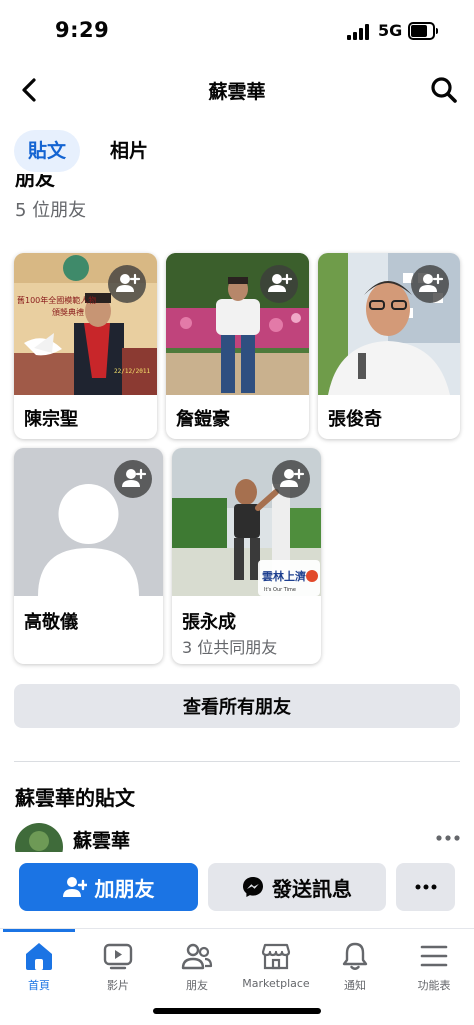 This screenshot has width=474, height=1025. Describe the element at coordinates (118, 985) in the screenshot. I see `tab-label: 影片` at that location.